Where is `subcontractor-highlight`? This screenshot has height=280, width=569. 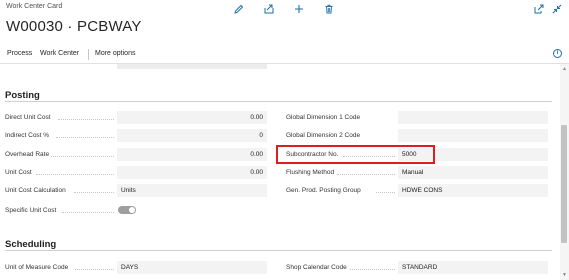 subcontractor-highlight is located at coordinates (355, 154).